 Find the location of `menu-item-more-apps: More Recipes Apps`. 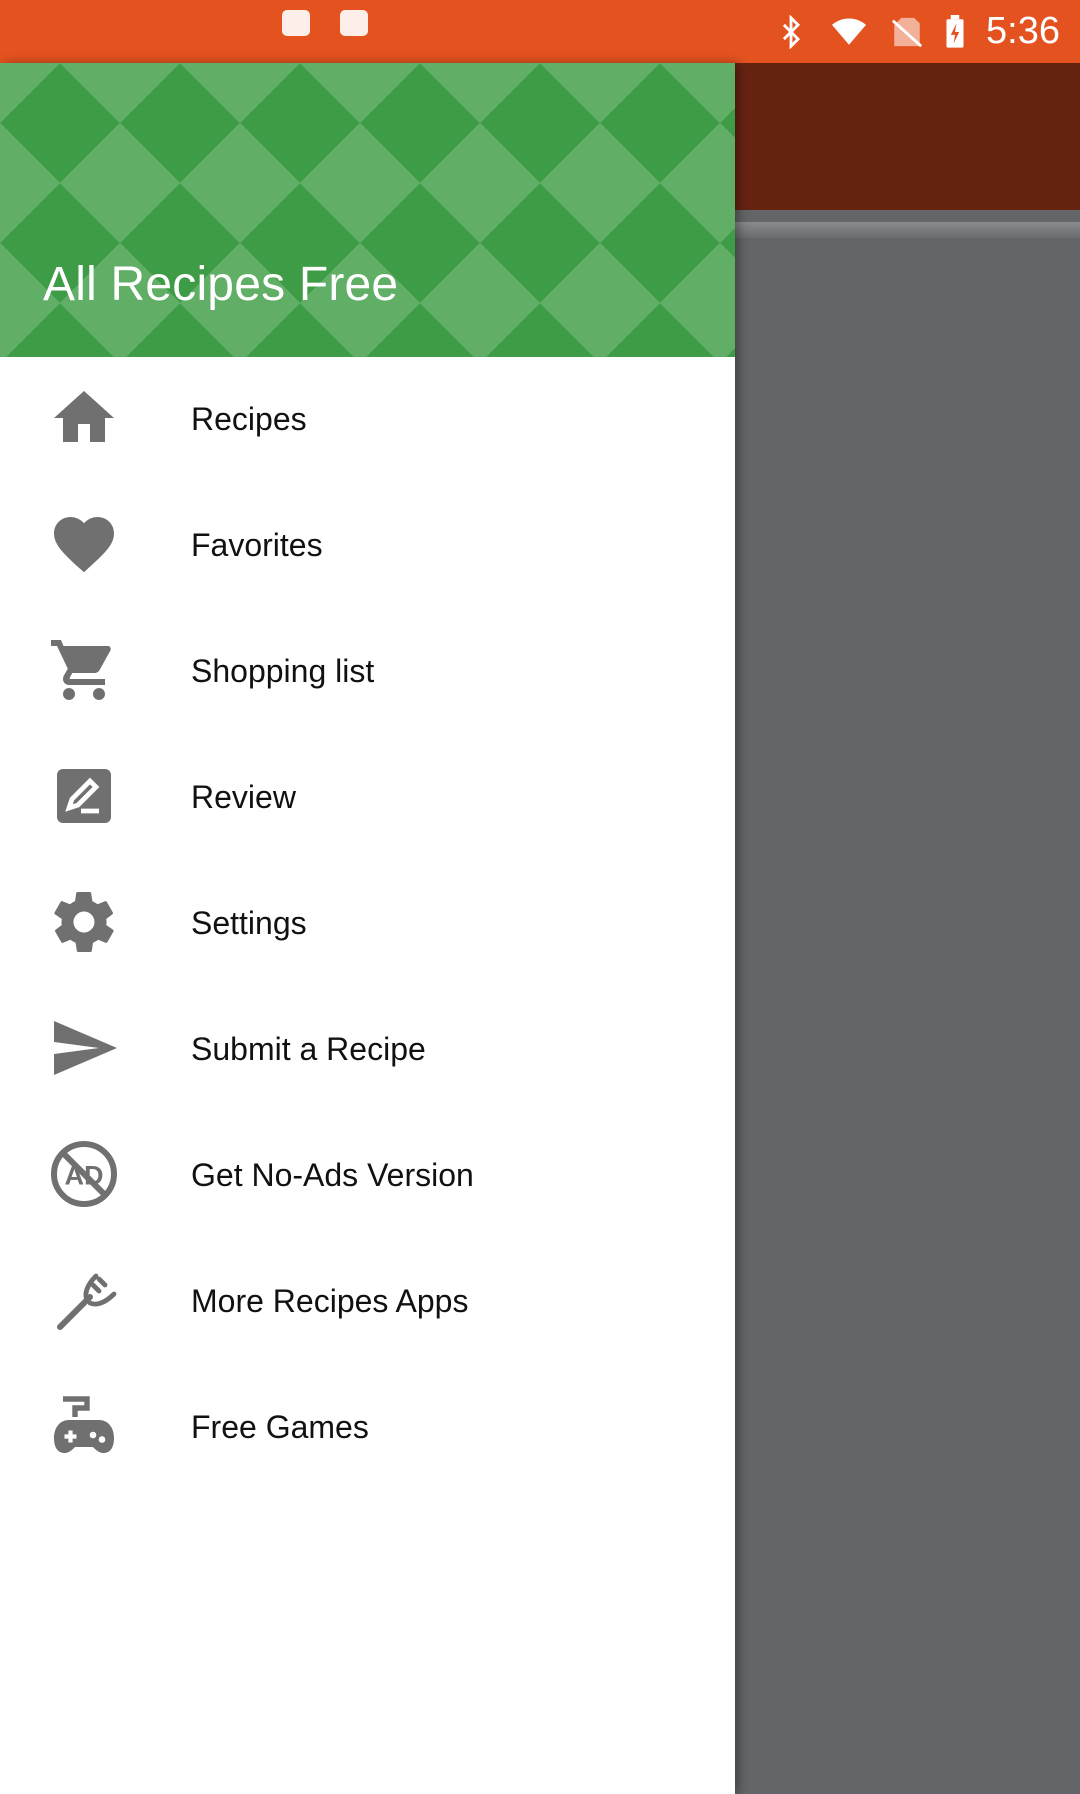

menu-item-more-apps: More Recipes Apps is located at coordinates (367, 1302).